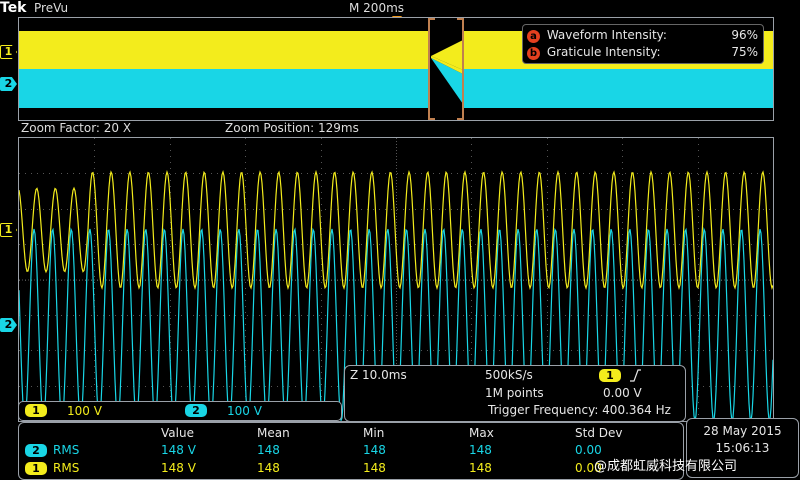 The image size is (800, 480). I want to click on info-row-waveform-intensity: a Waveform Intensity:, so click(597, 35).